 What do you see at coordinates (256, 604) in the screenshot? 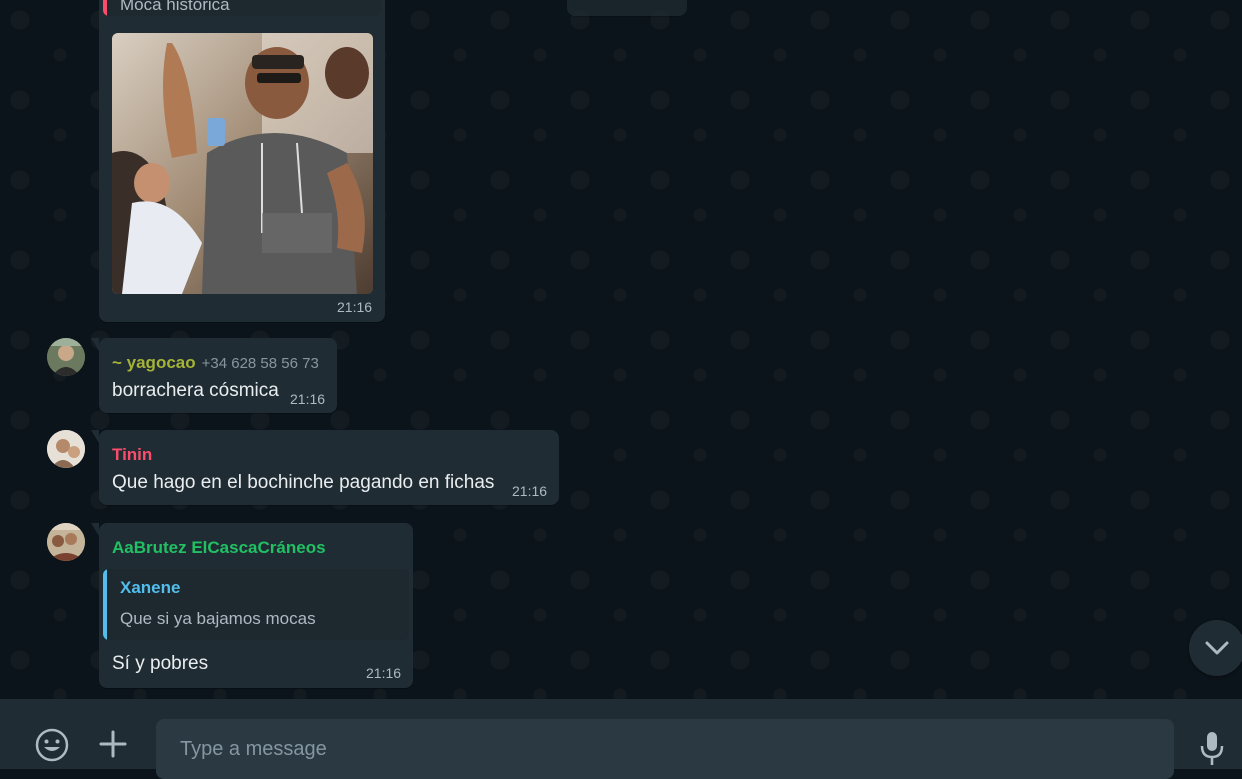
I see `reply-quote: Xanene Que si ya bajamos mocas` at bounding box center [256, 604].